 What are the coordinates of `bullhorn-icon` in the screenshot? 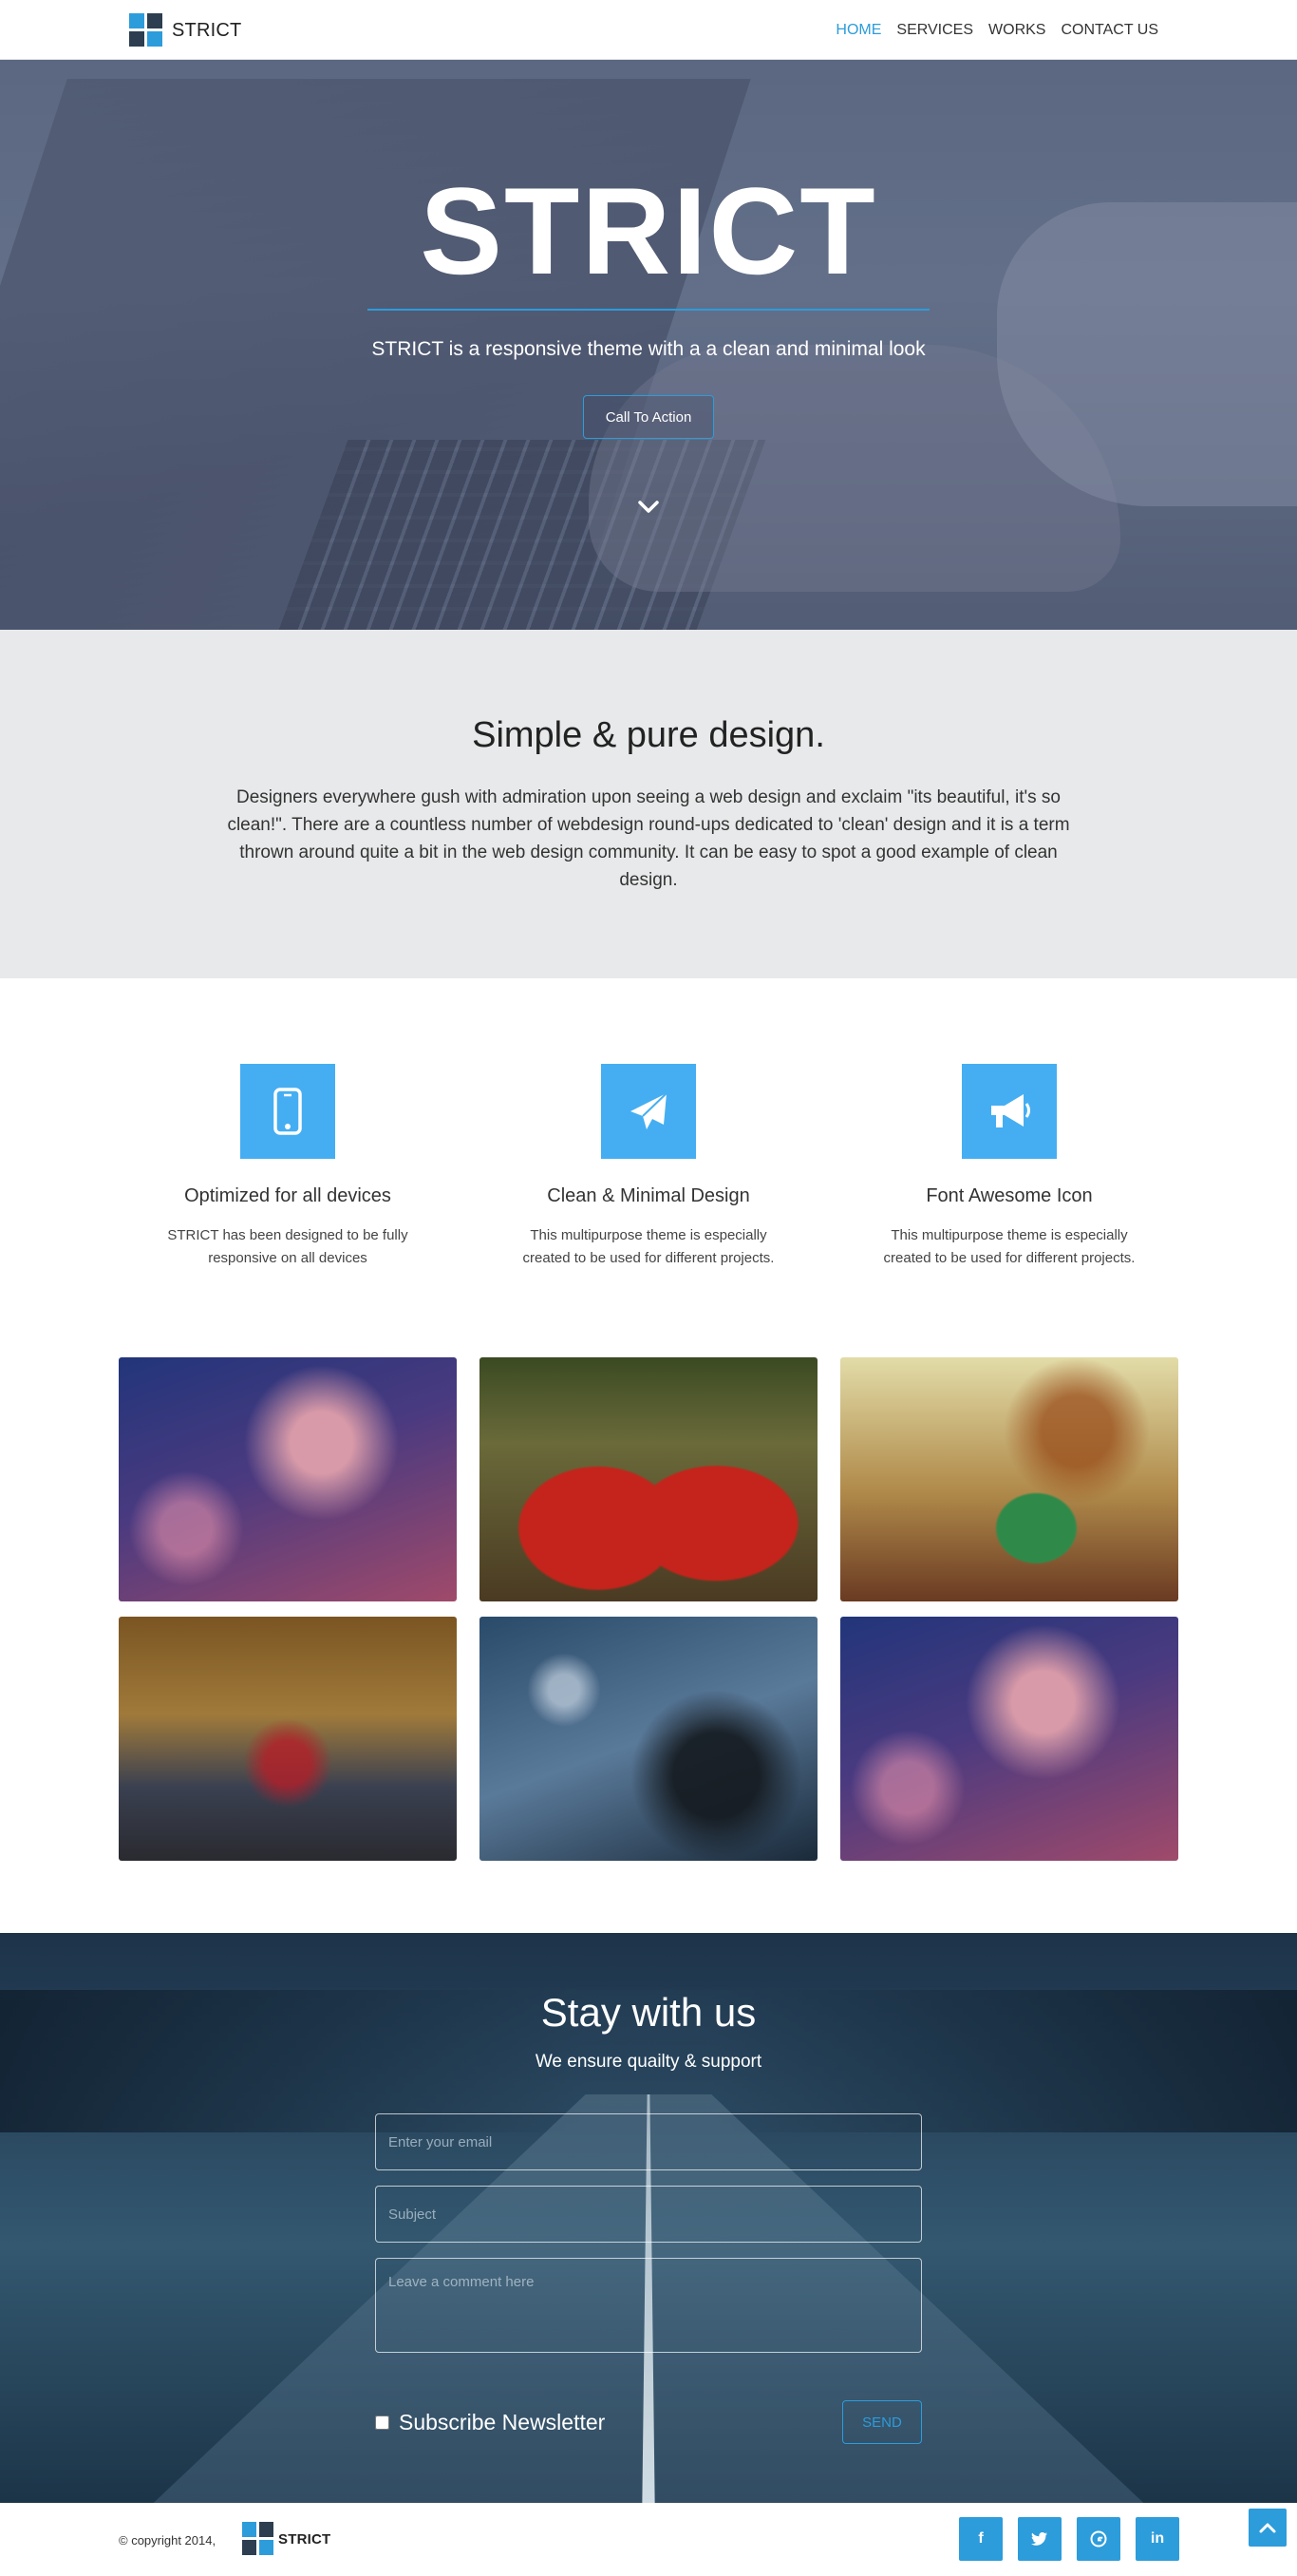 It's located at (1009, 1111).